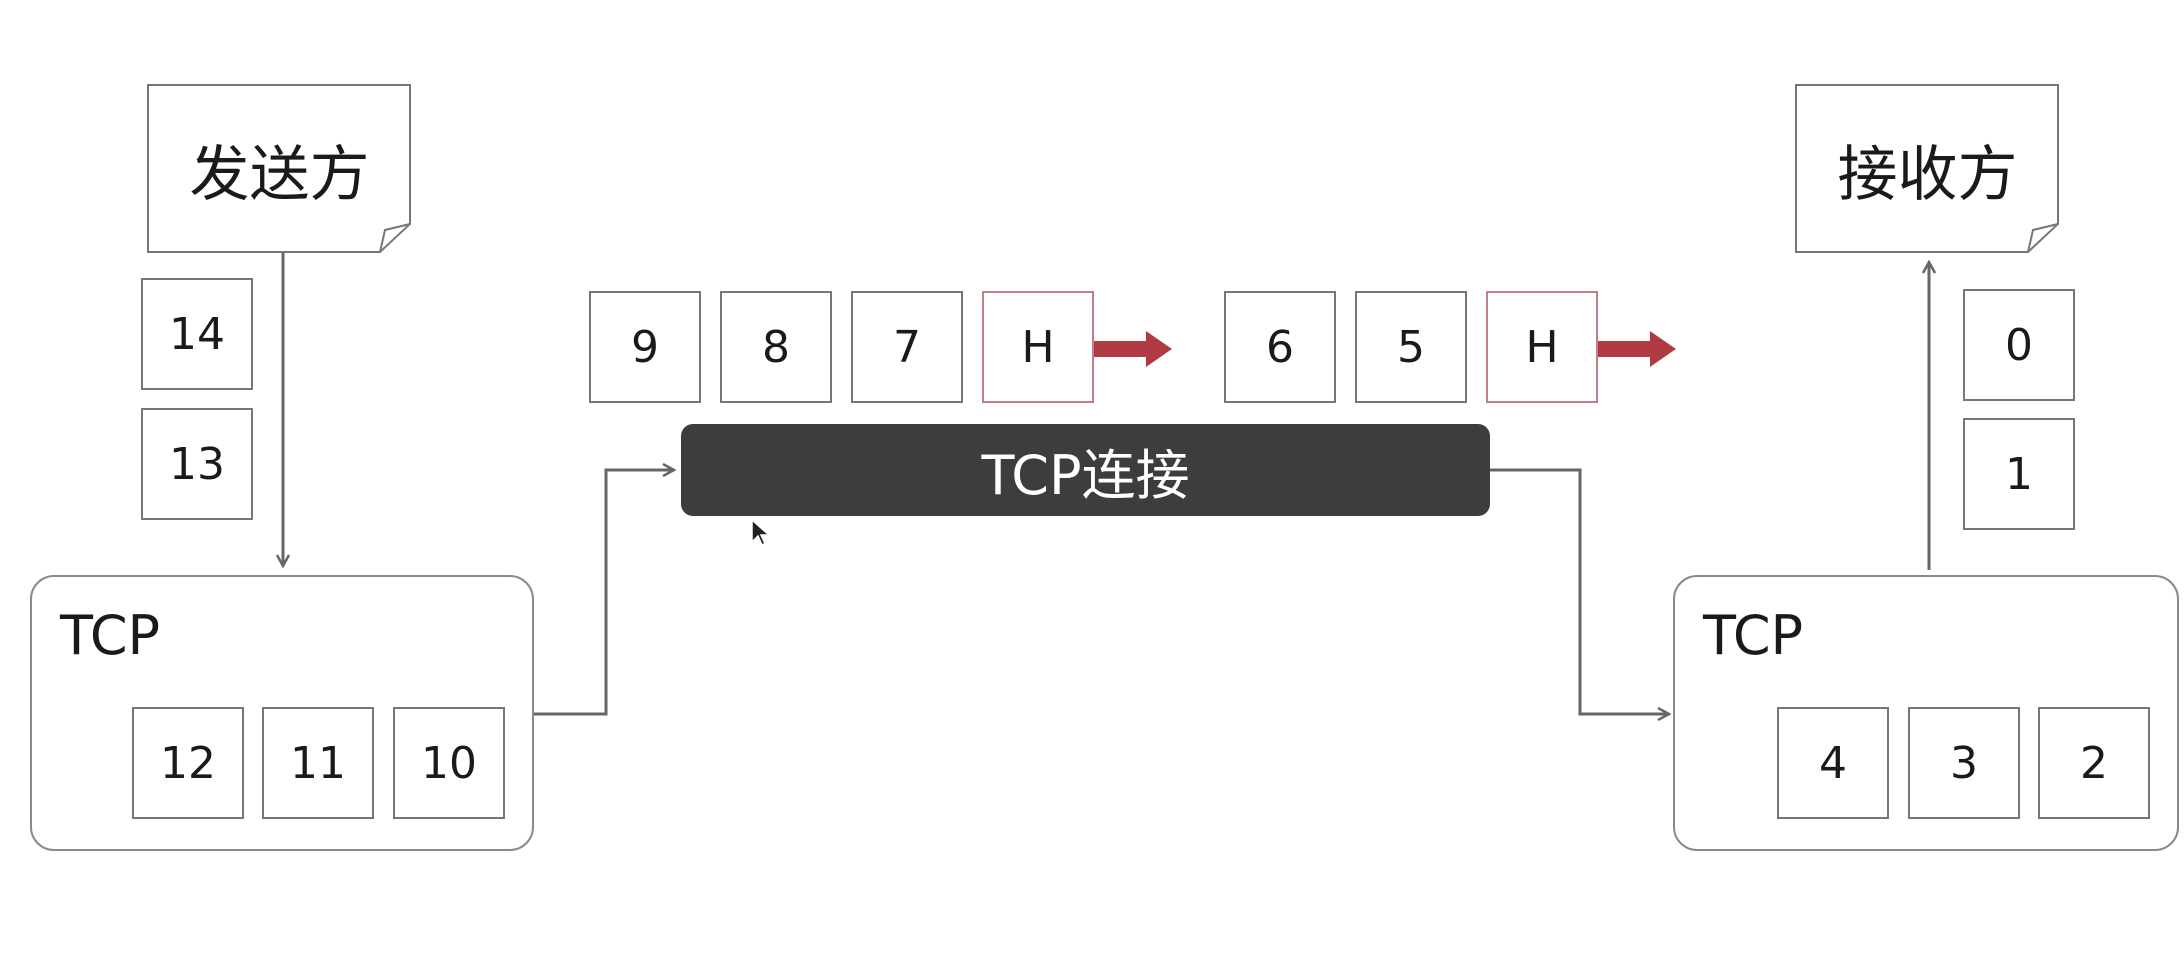 This screenshot has height=973, width=2184. Describe the element at coordinates (188, 763) in the screenshot. I see `sender-buffer-segment: 12` at that location.